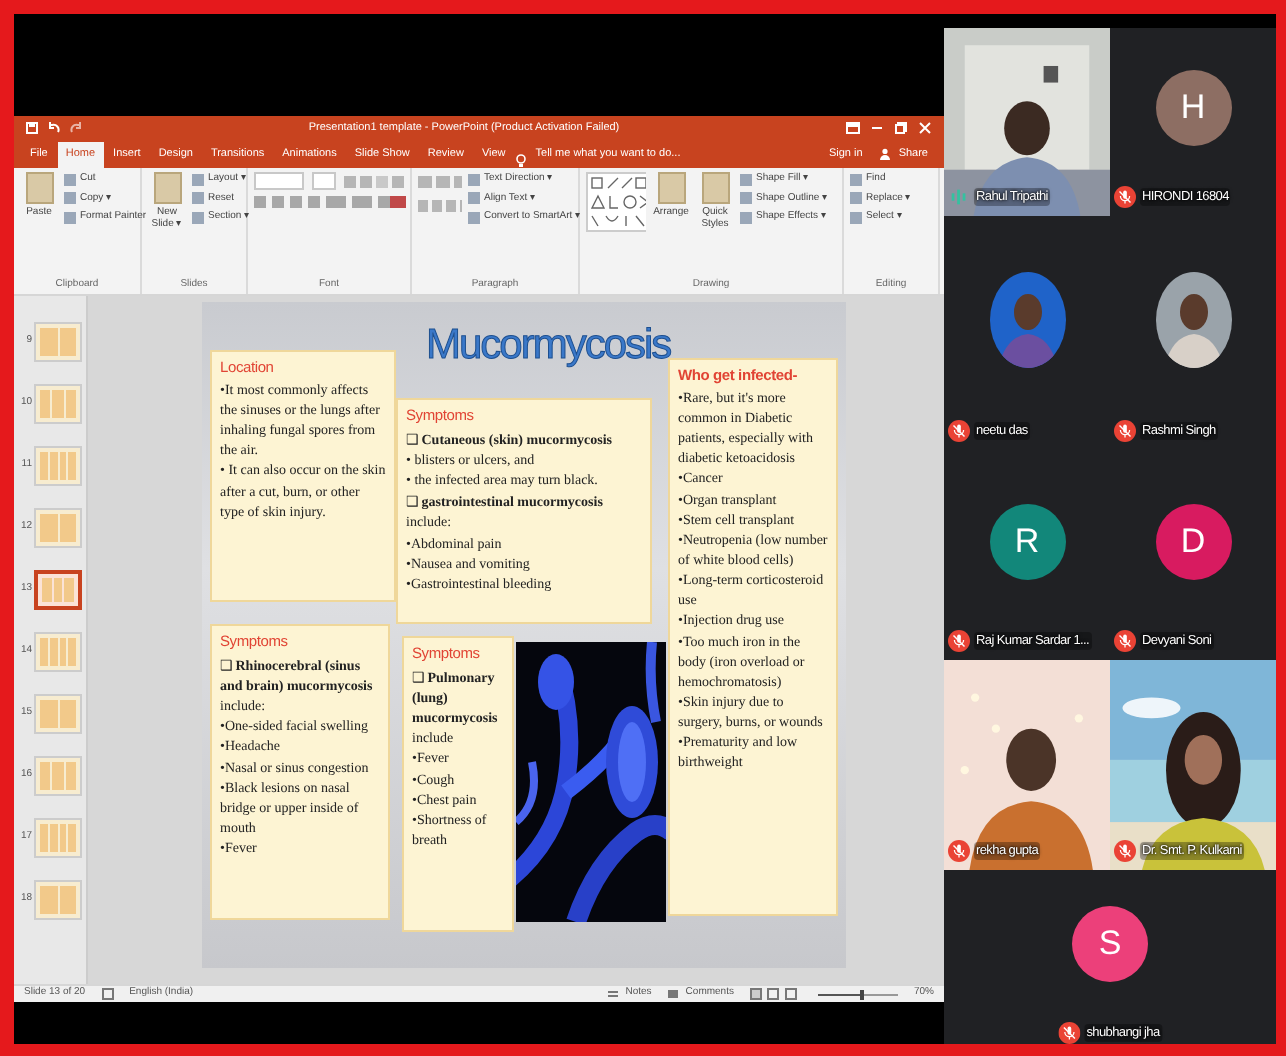  What do you see at coordinates (1193, 108) in the screenshot?
I see `avatar: H` at bounding box center [1193, 108].